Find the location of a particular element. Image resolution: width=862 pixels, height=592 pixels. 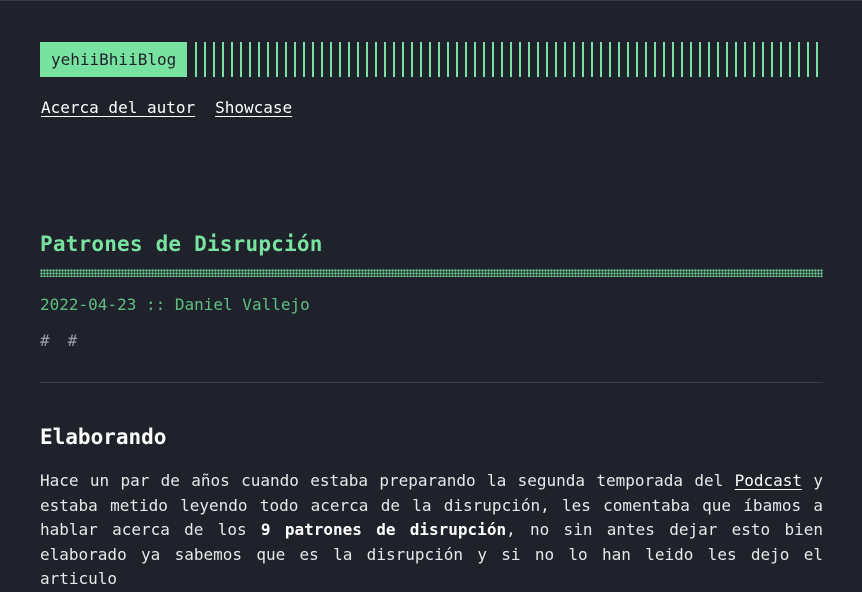

post-date: 2022-04-23 is located at coordinates (88, 304).